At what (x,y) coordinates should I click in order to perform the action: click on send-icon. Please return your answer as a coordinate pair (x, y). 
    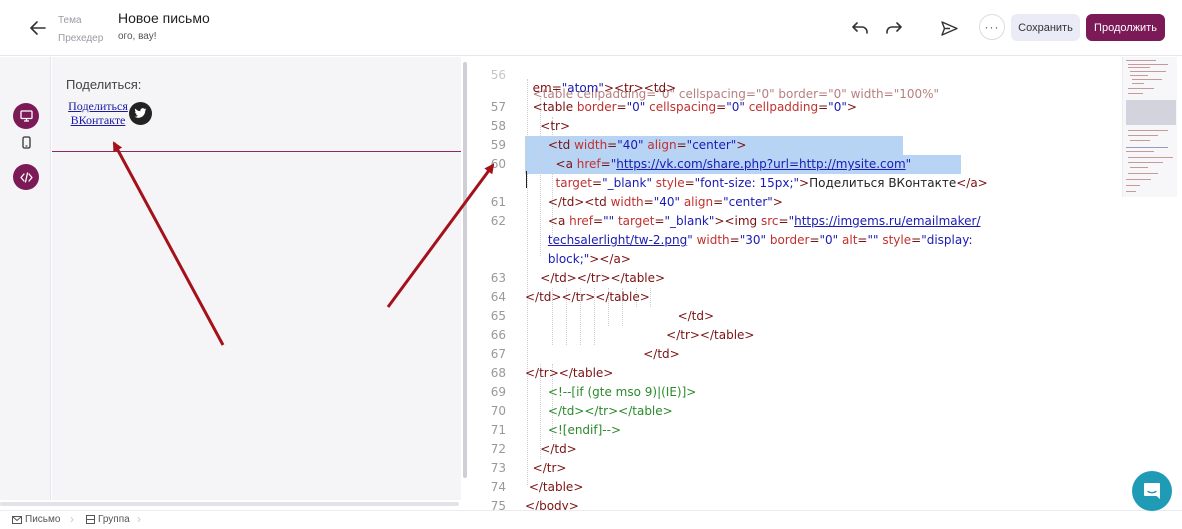
    Looking at the image, I should click on (949, 28).